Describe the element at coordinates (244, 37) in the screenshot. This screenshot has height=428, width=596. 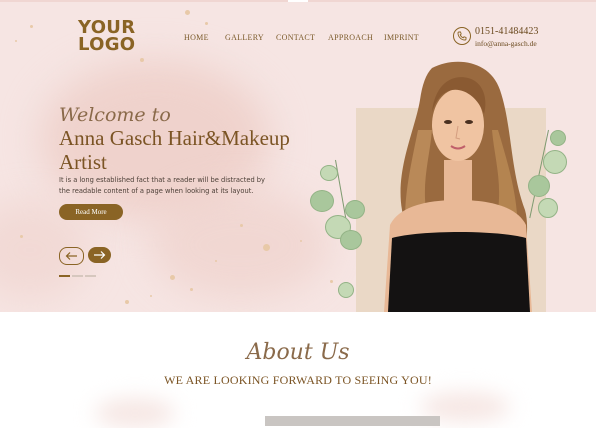
I see `nav-item-gallery: GALLERY` at that location.